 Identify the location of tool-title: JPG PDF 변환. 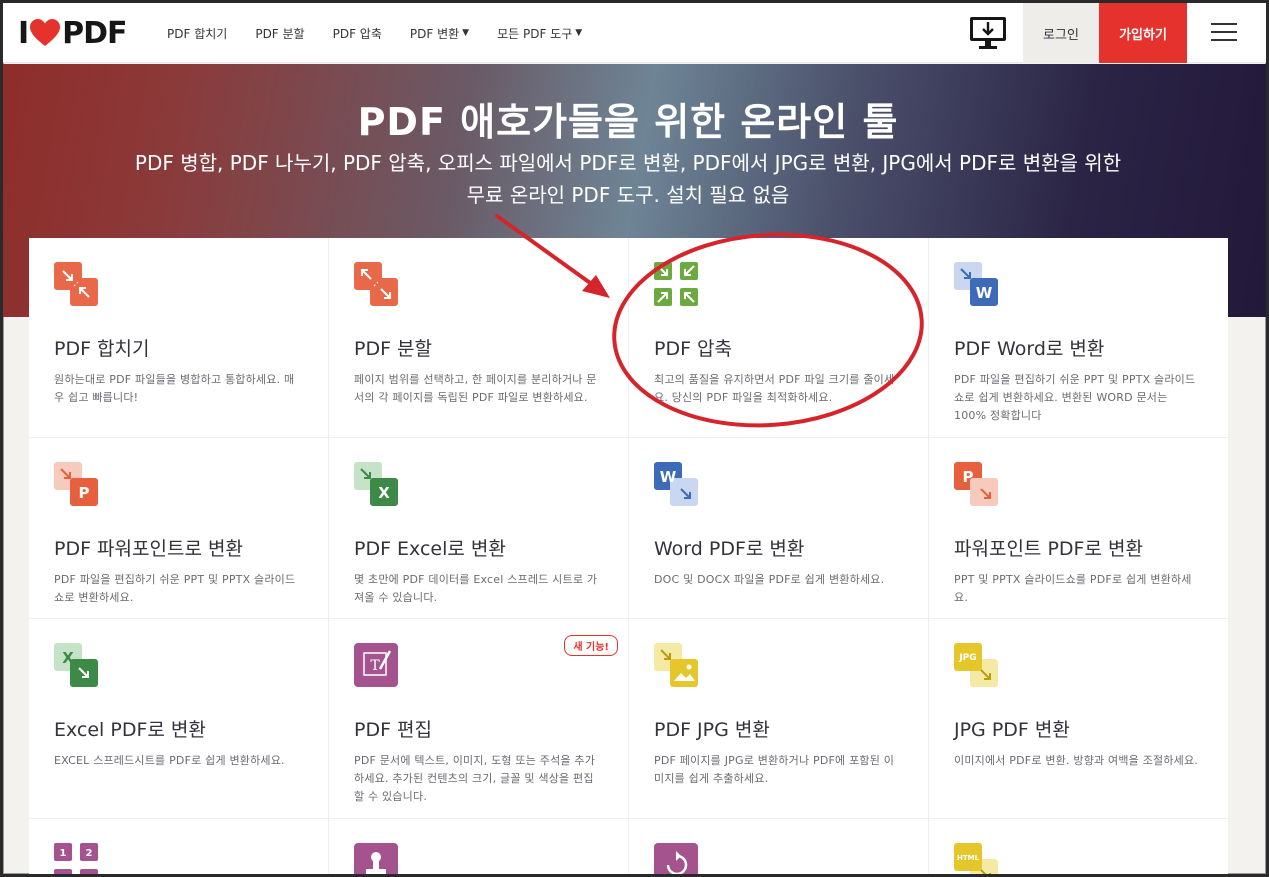
(1012, 730).